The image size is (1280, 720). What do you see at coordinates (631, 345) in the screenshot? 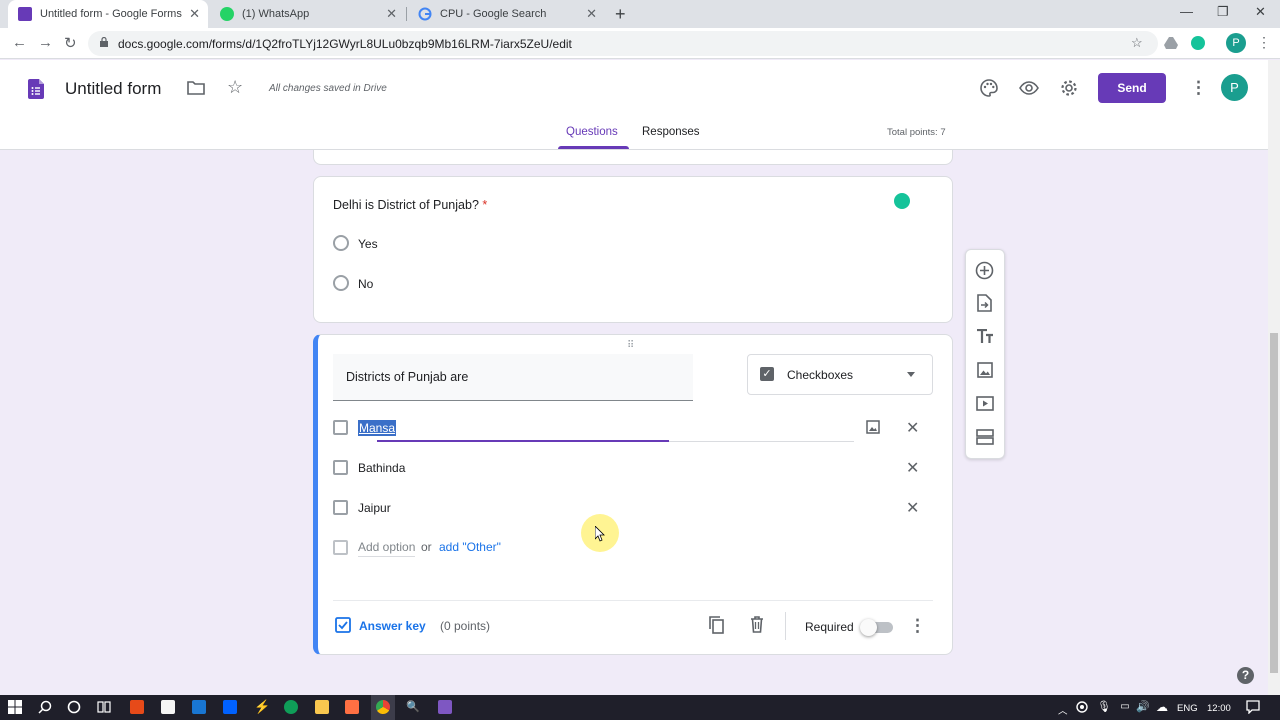
I see `drag-handle-icon: ⠿` at bounding box center [631, 345].